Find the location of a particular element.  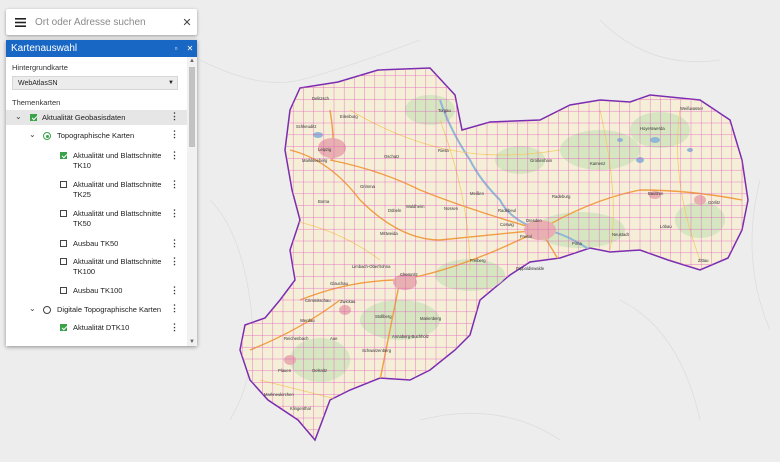

place-label: Meißen is located at coordinates (477, 193).